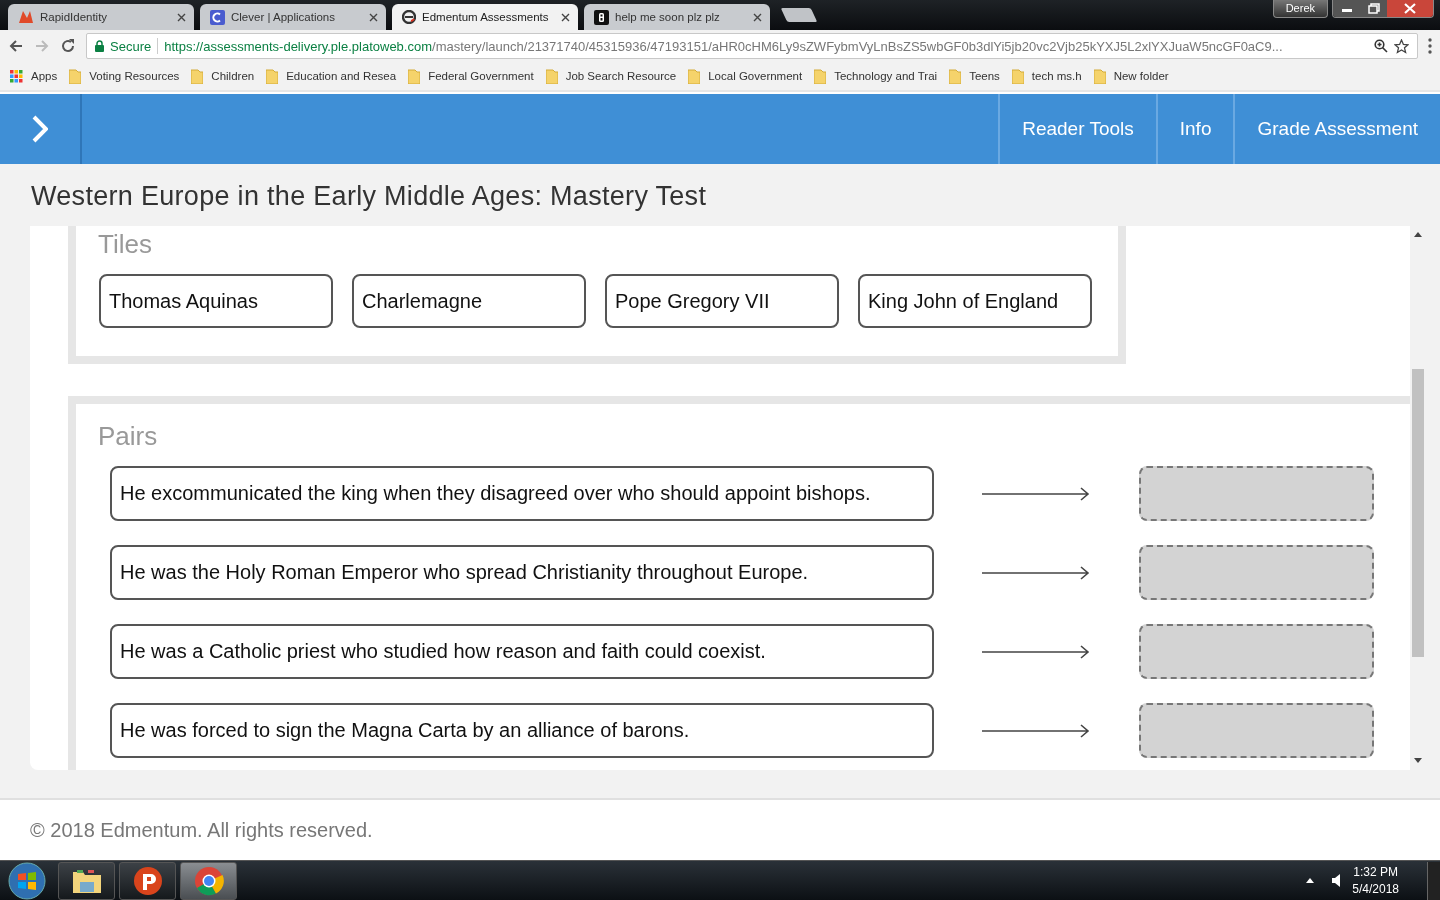  I want to click on browser-tab: Edmentum Assessments, so click(485, 17).